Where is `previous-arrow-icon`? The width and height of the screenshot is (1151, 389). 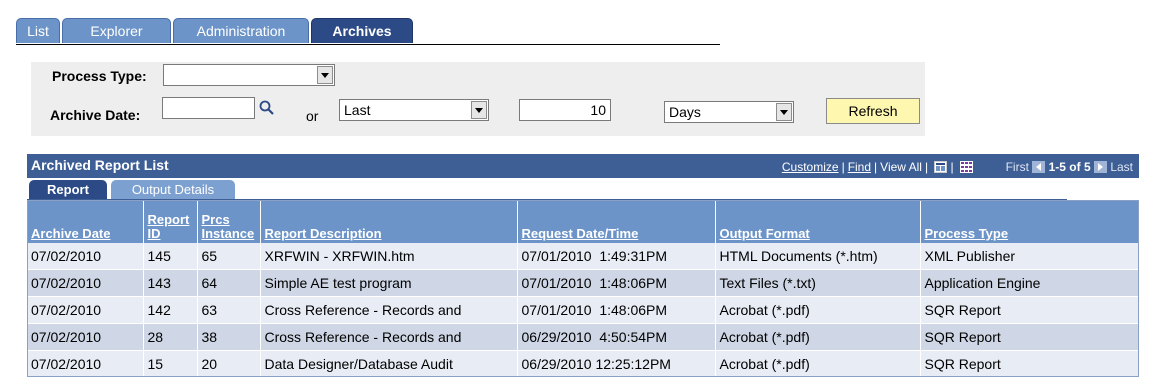 previous-arrow-icon is located at coordinates (1039, 167).